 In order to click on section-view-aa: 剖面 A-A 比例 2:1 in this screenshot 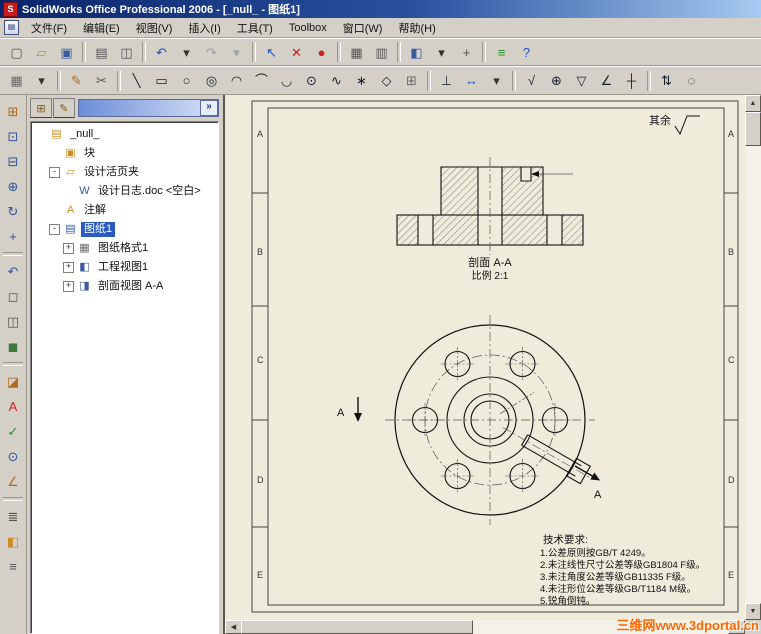, I will do `click(490, 219)`.